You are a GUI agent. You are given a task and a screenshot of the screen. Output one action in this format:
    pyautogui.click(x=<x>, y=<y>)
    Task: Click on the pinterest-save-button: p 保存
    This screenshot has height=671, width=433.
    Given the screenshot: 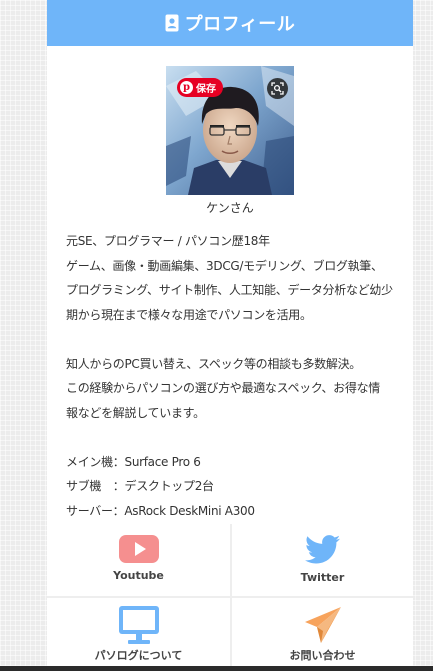 What is the action you would take?
    pyautogui.click(x=200, y=87)
    